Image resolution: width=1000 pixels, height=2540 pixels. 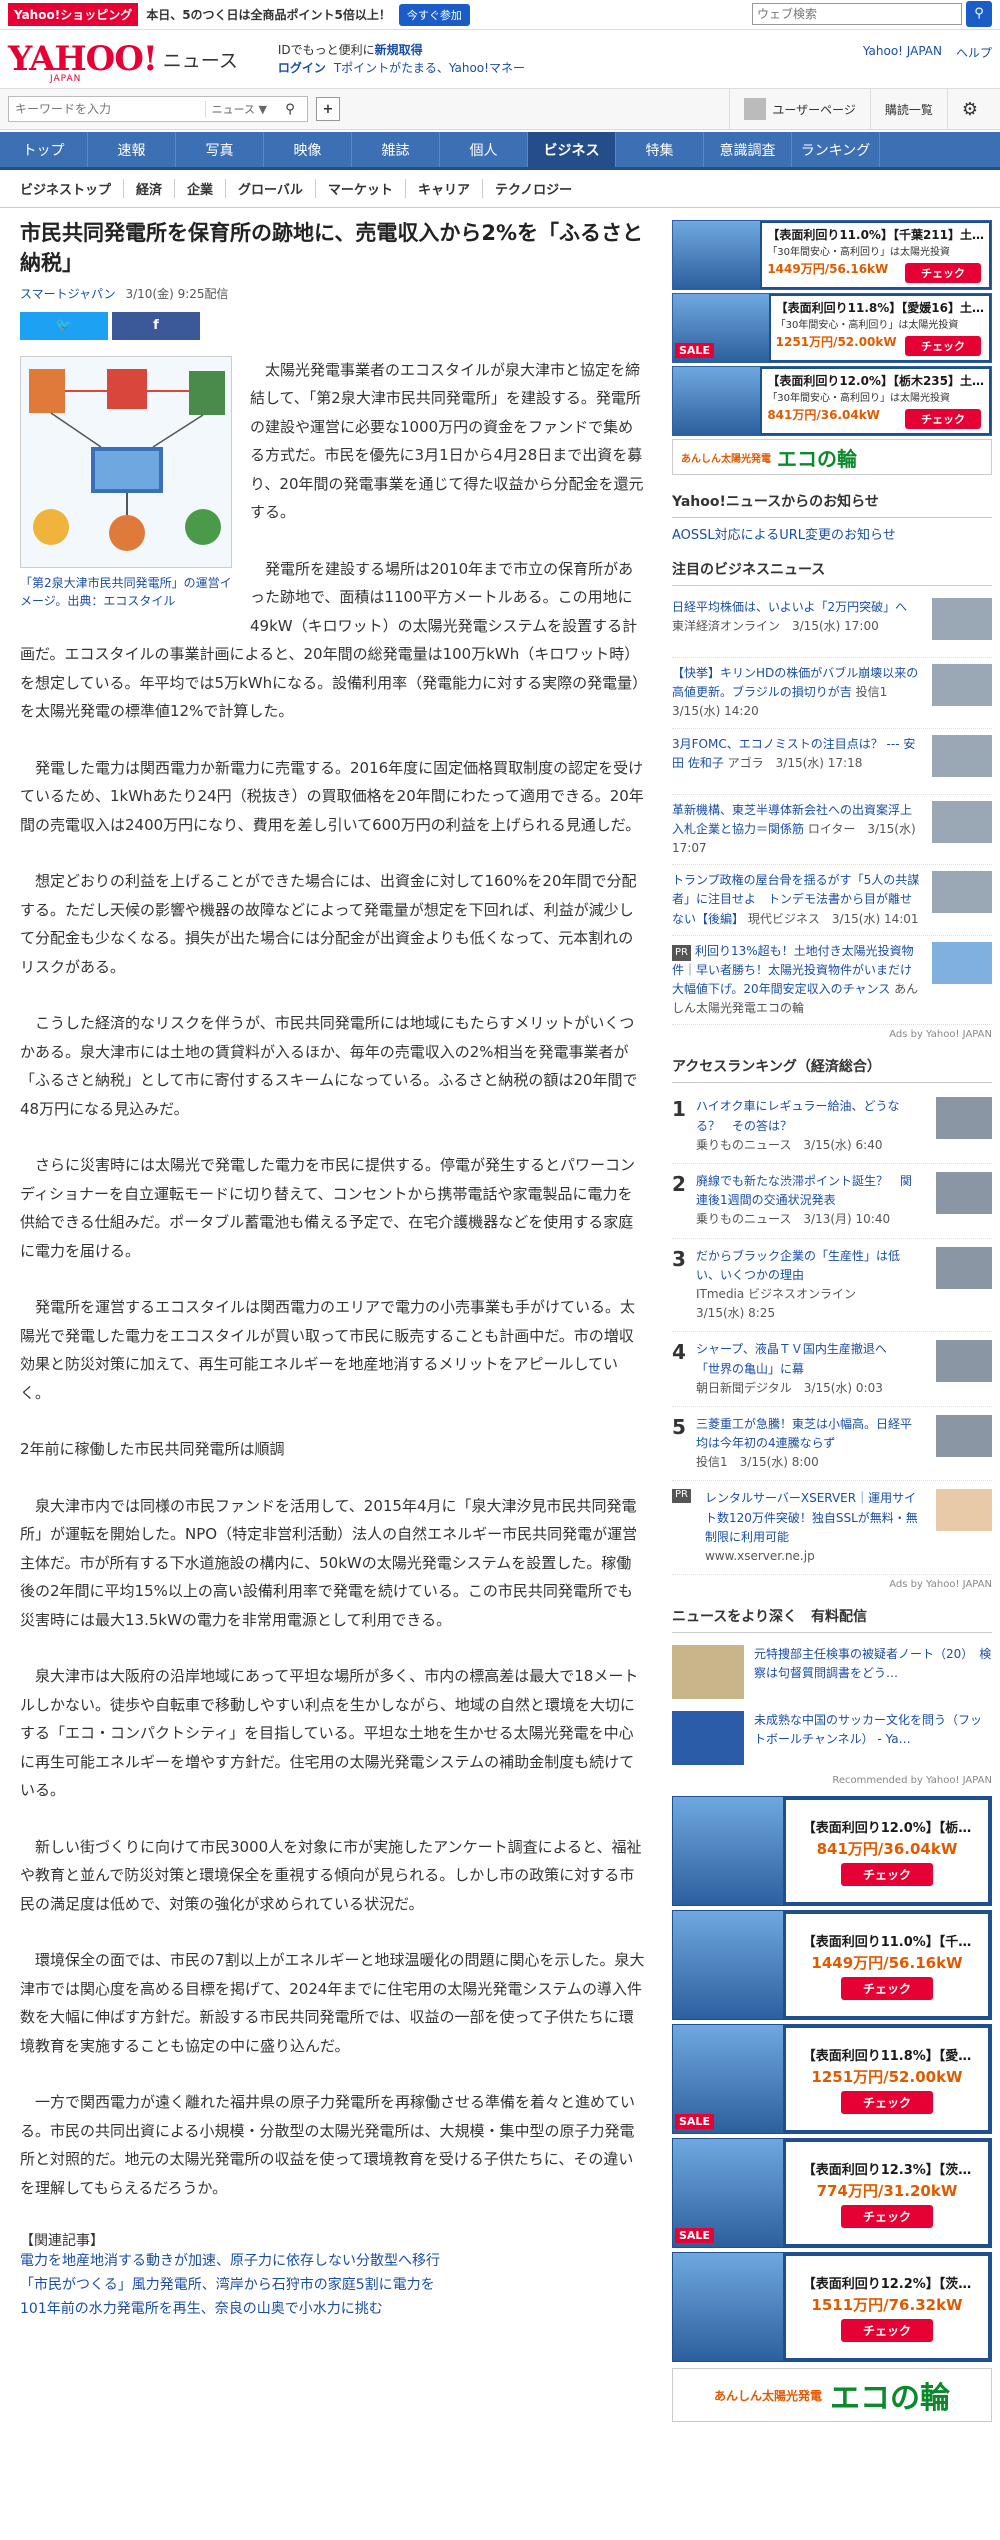 I want to click on ranking-link: シャープ、液晶ＴＶ国内生産撤退へ 「世界の亀山」に幕, so click(x=797, y=1358).